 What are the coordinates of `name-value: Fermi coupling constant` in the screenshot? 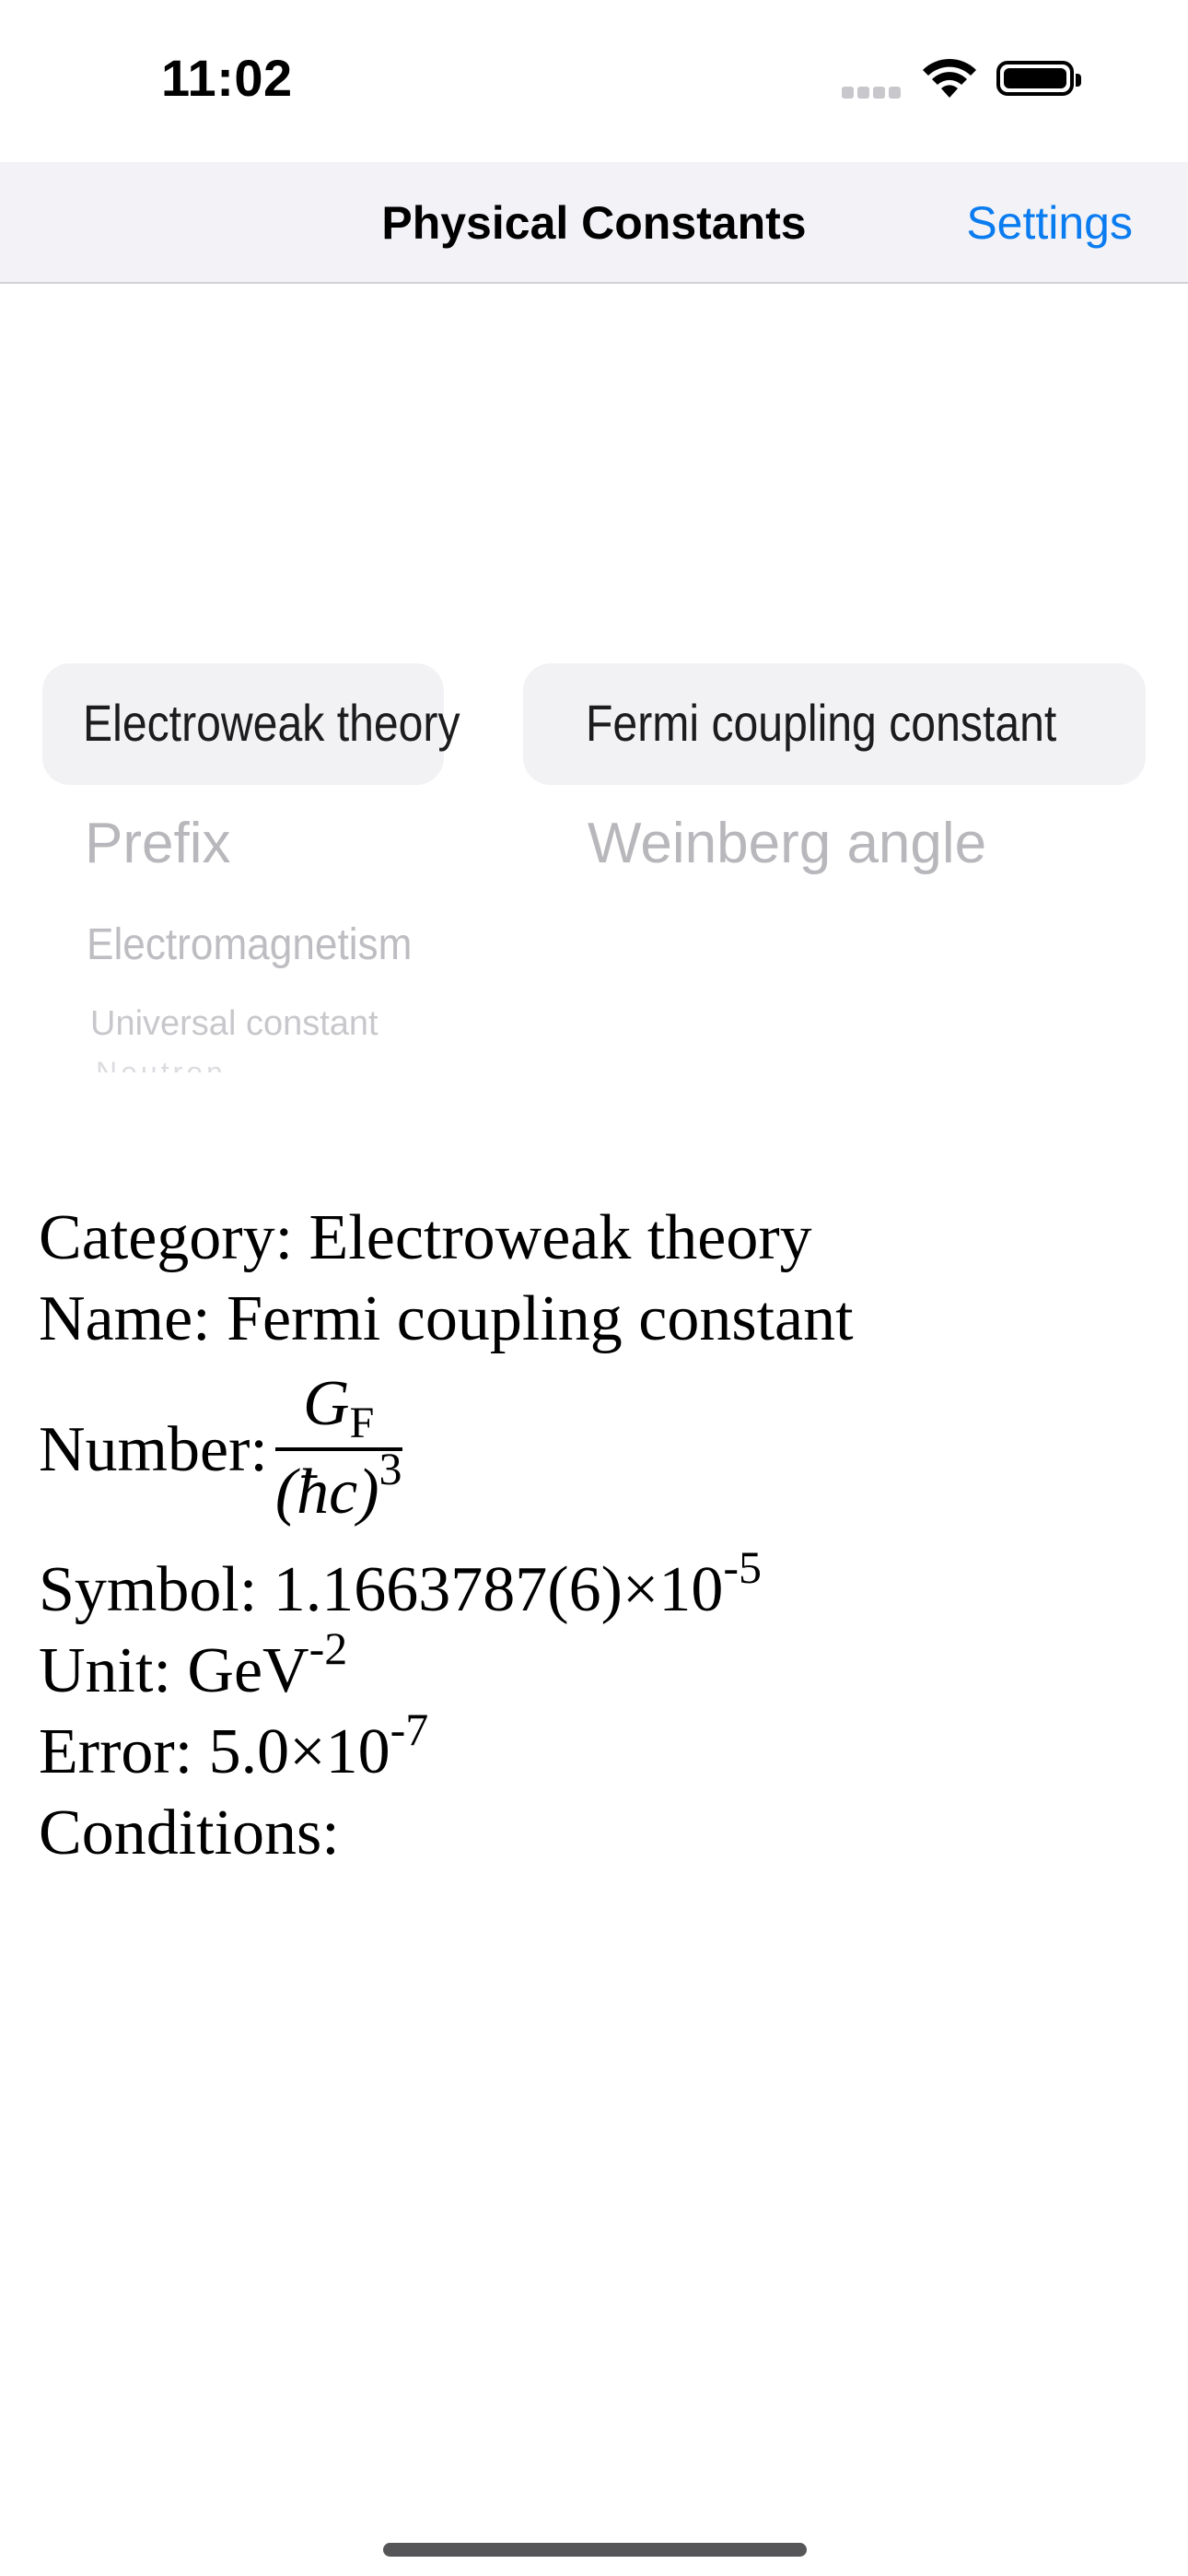 It's located at (540, 1318).